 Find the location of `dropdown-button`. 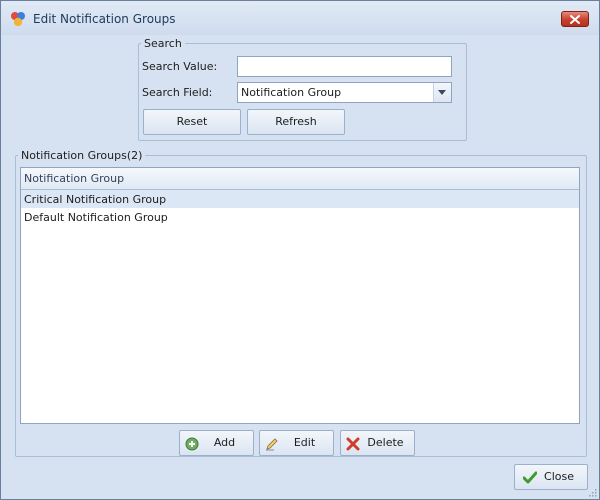

dropdown-button is located at coordinates (442, 92).